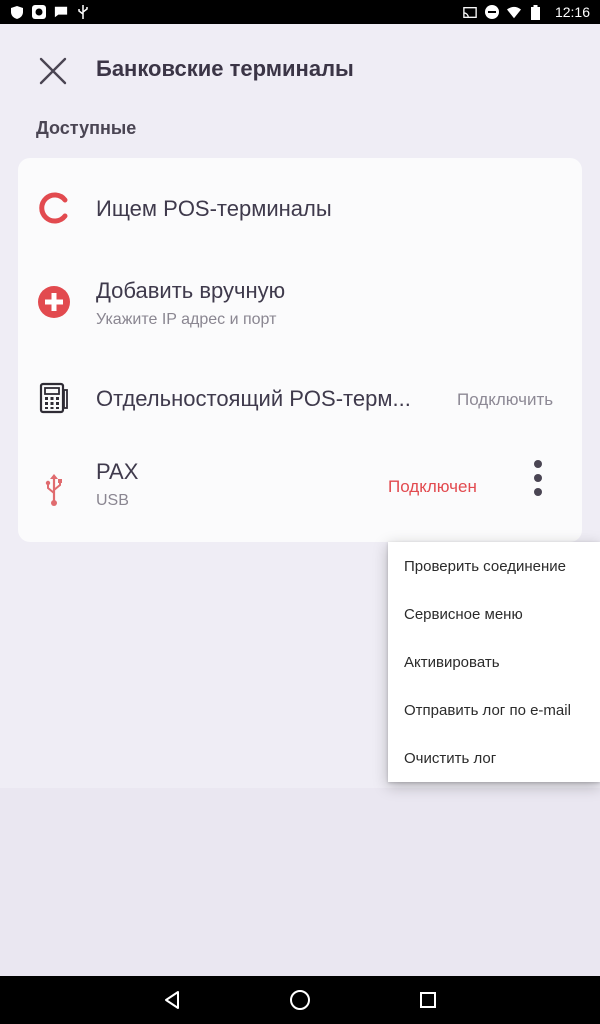  Describe the element at coordinates (225, 68) in the screenshot. I see `page-title: Банковские терминалы` at that location.